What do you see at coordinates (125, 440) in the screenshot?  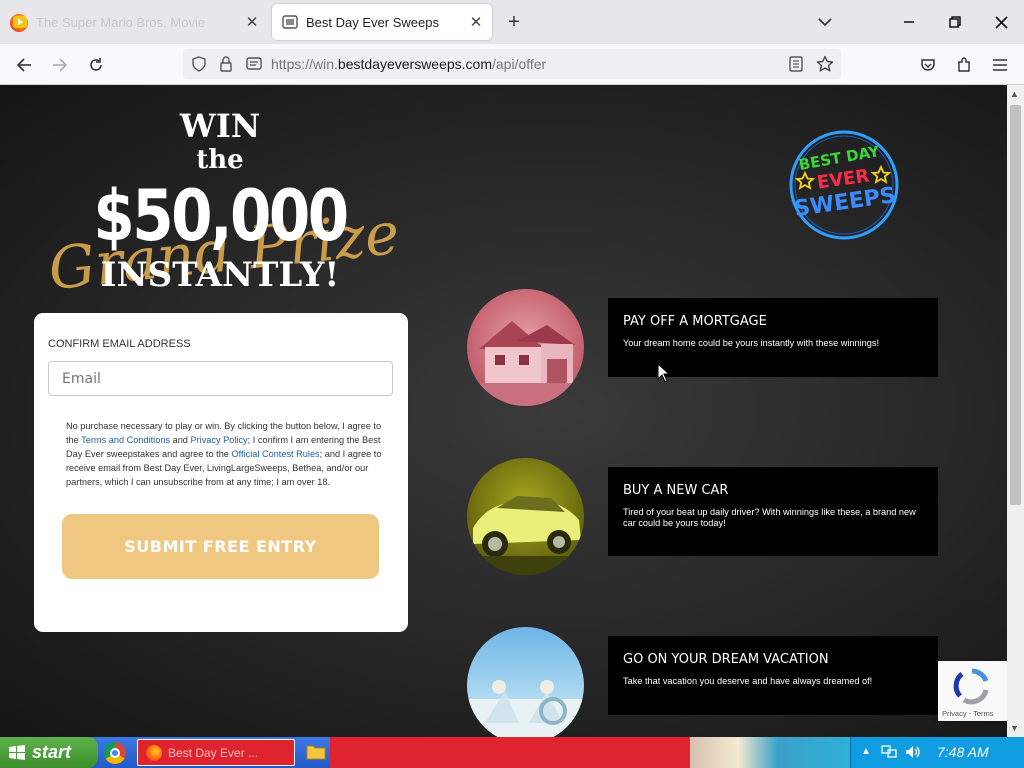 I see `terms-link: Terms and Conditions` at bounding box center [125, 440].